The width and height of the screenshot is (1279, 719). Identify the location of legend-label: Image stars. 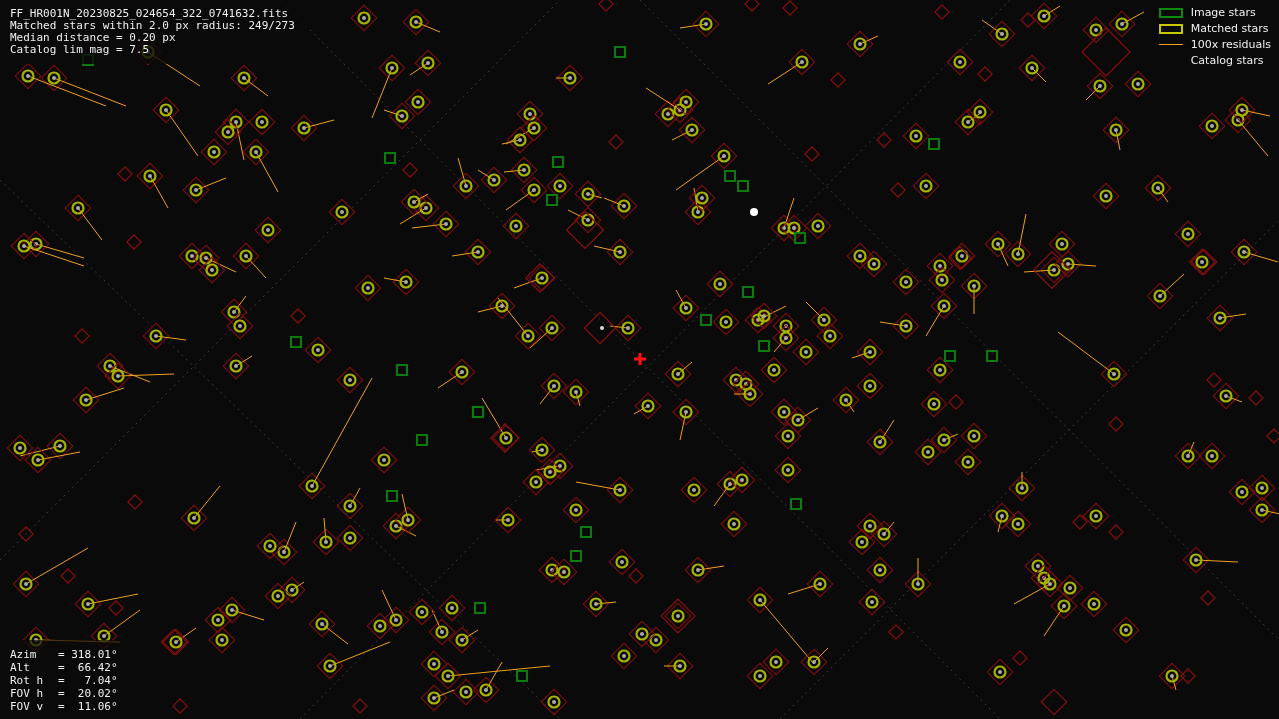
(1223, 12).